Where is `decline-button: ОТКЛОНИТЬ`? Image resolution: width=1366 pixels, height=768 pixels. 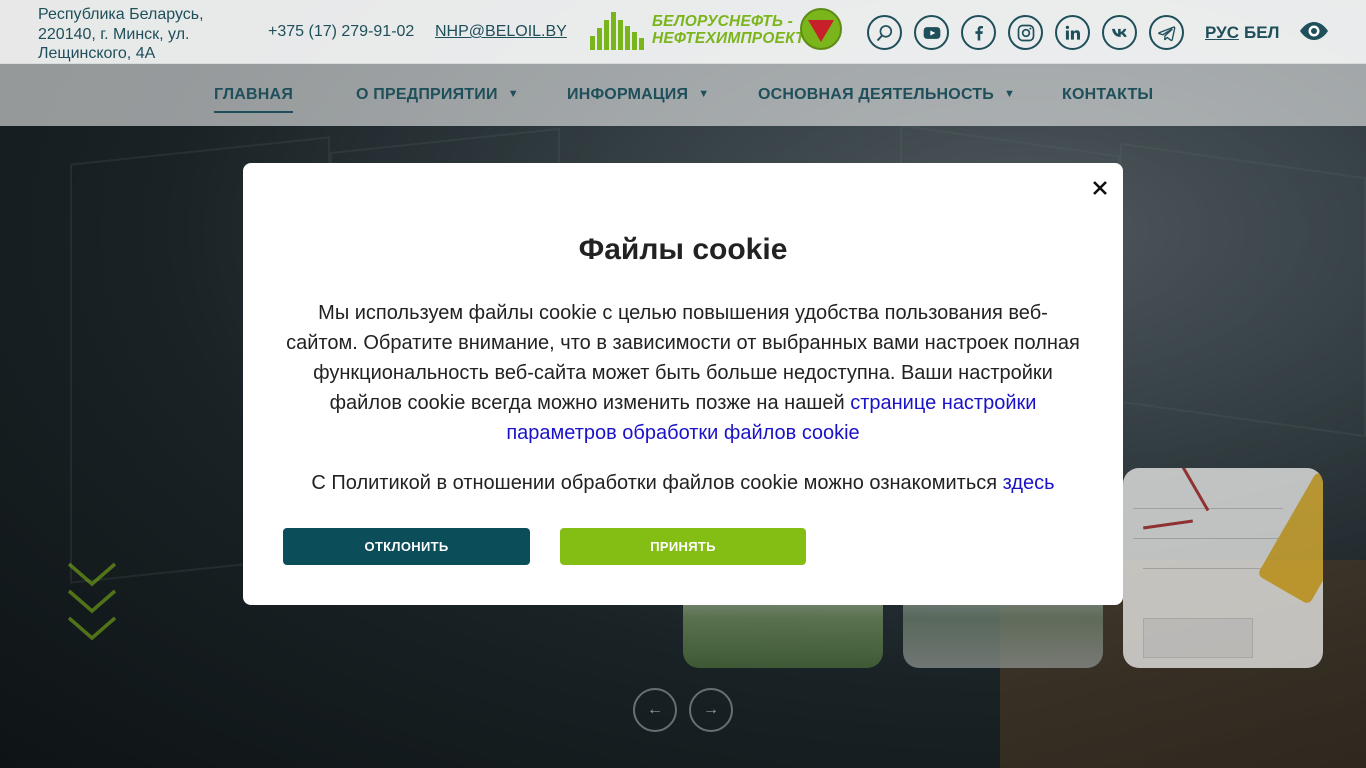
decline-button: ОТКЛОНИТЬ is located at coordinates (406, 546).